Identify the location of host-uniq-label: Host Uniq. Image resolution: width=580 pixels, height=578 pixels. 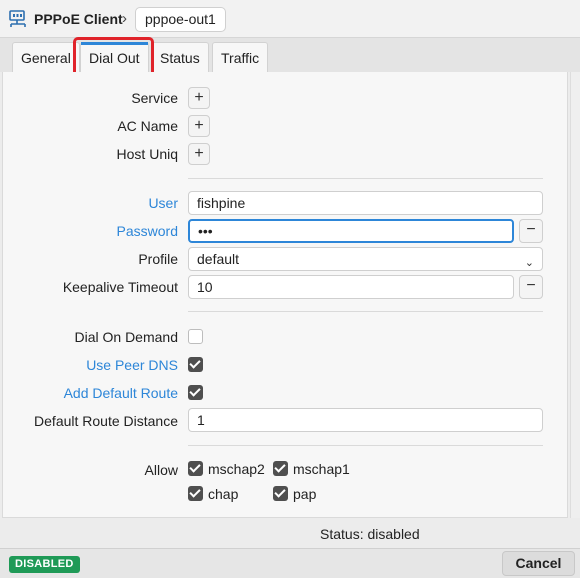
(147, 154).